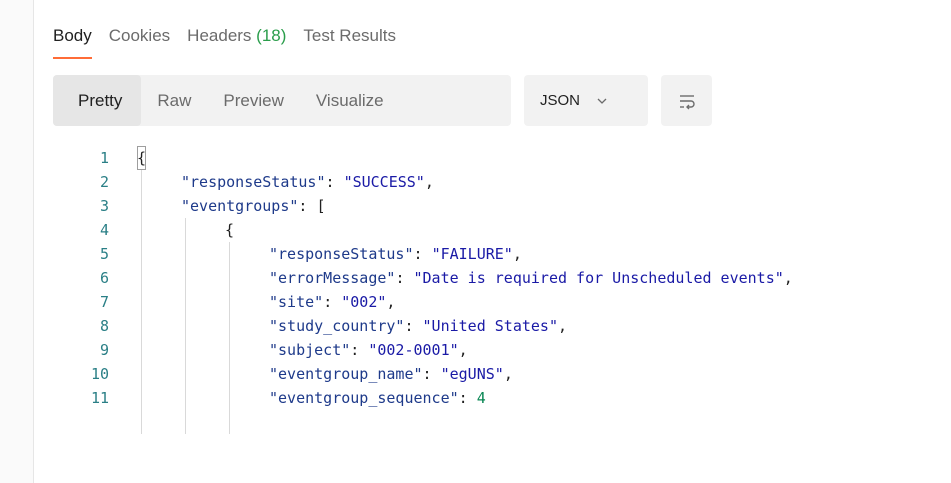 This screenshot has height=483, width=951. Describe the element at coordinates (104, 326) in the screenshot. I see `line-number: 8` at that location.